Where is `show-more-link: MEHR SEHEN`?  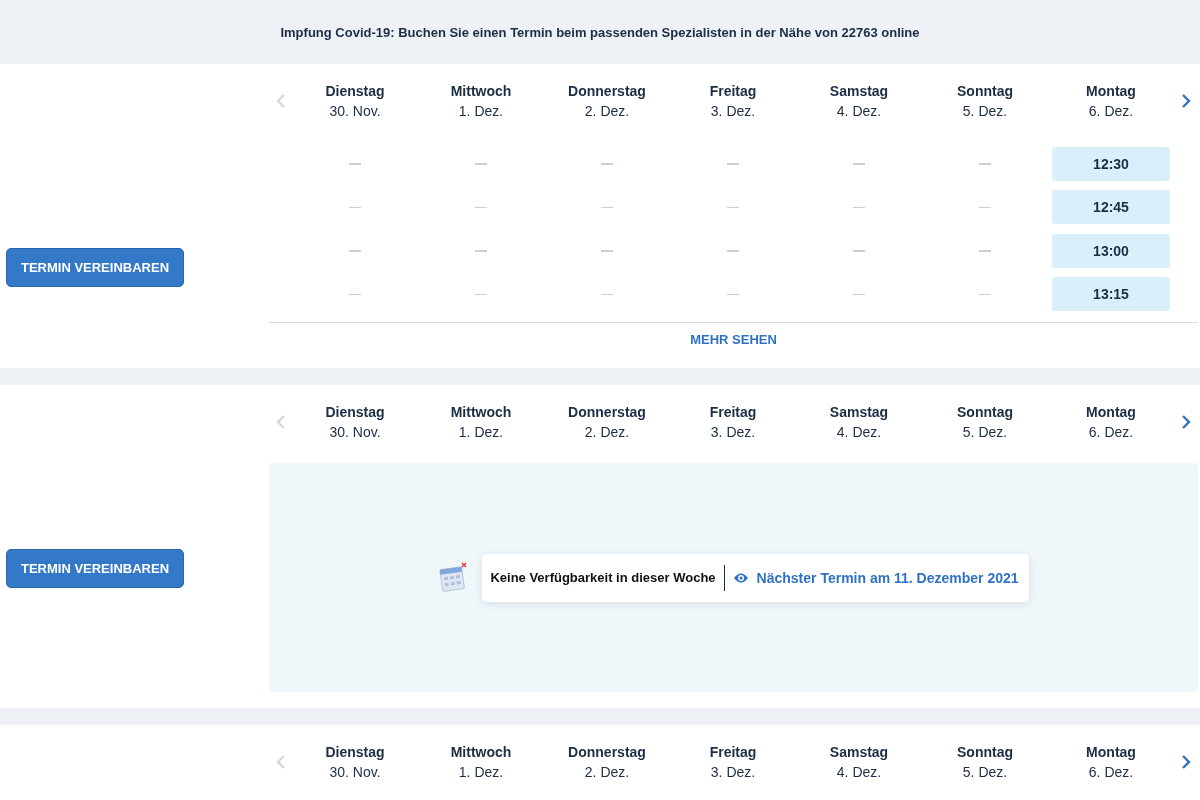 show-more-link: MEHR SEHEN is located at coordinates (733, 339).